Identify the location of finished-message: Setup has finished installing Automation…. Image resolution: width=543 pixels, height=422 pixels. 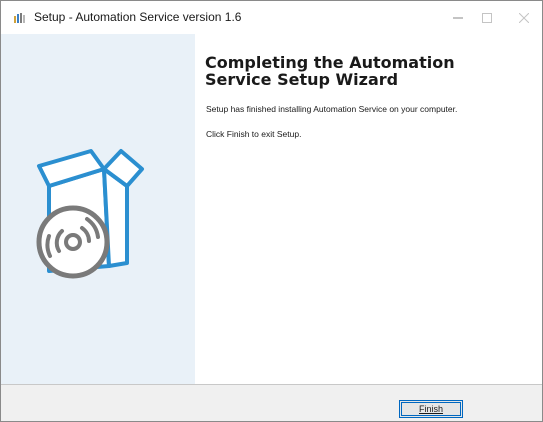
(332, 109).